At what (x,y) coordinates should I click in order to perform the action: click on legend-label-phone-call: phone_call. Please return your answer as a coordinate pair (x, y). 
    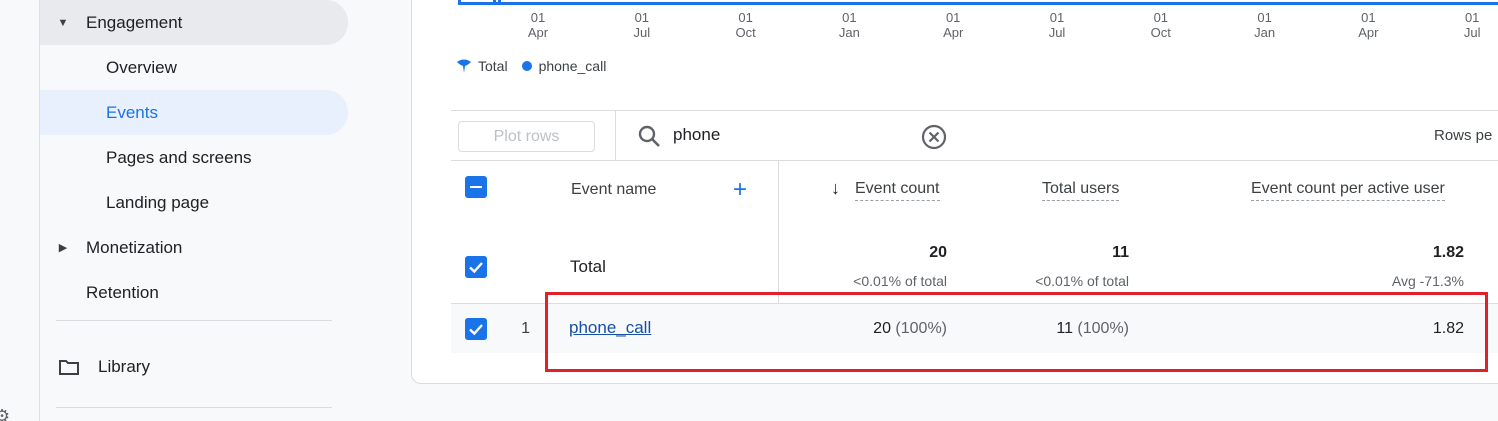
    Looking at the image, I should click on (572, 66).